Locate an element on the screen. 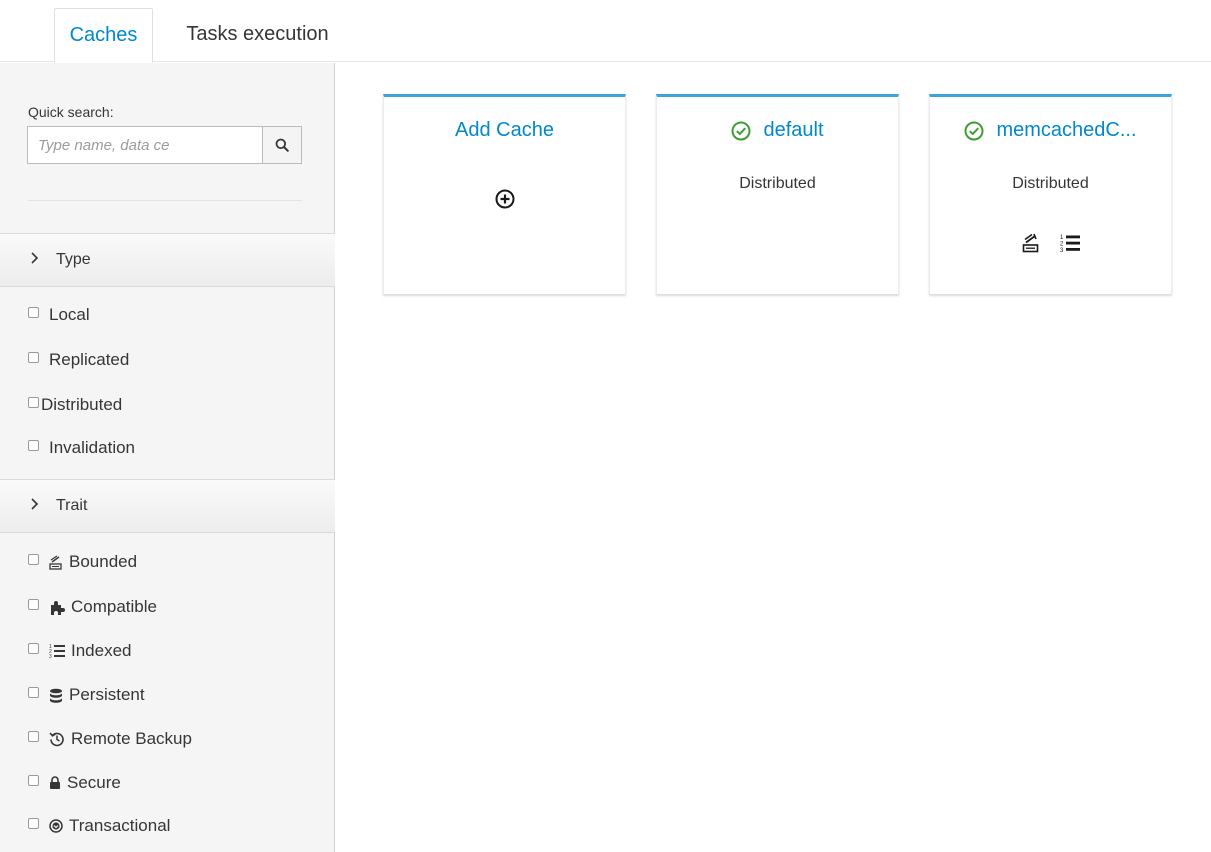 The width and height of the screenshot is (1211, 852). search-icon is located at coordinates (282, 145).